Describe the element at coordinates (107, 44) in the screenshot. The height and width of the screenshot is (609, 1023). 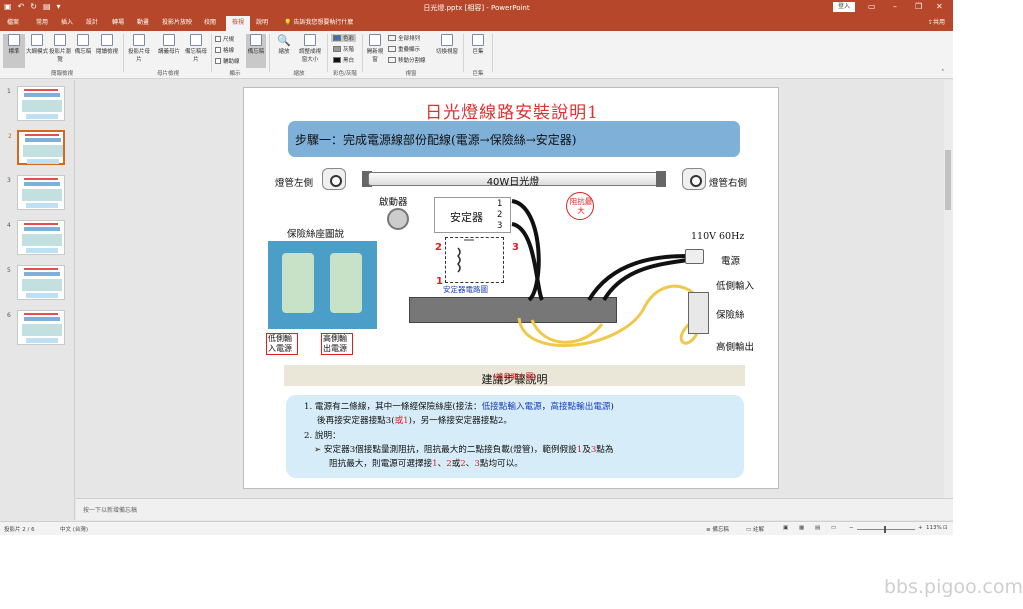
I see `reading-view-button: 閱讀檢視` at that location.